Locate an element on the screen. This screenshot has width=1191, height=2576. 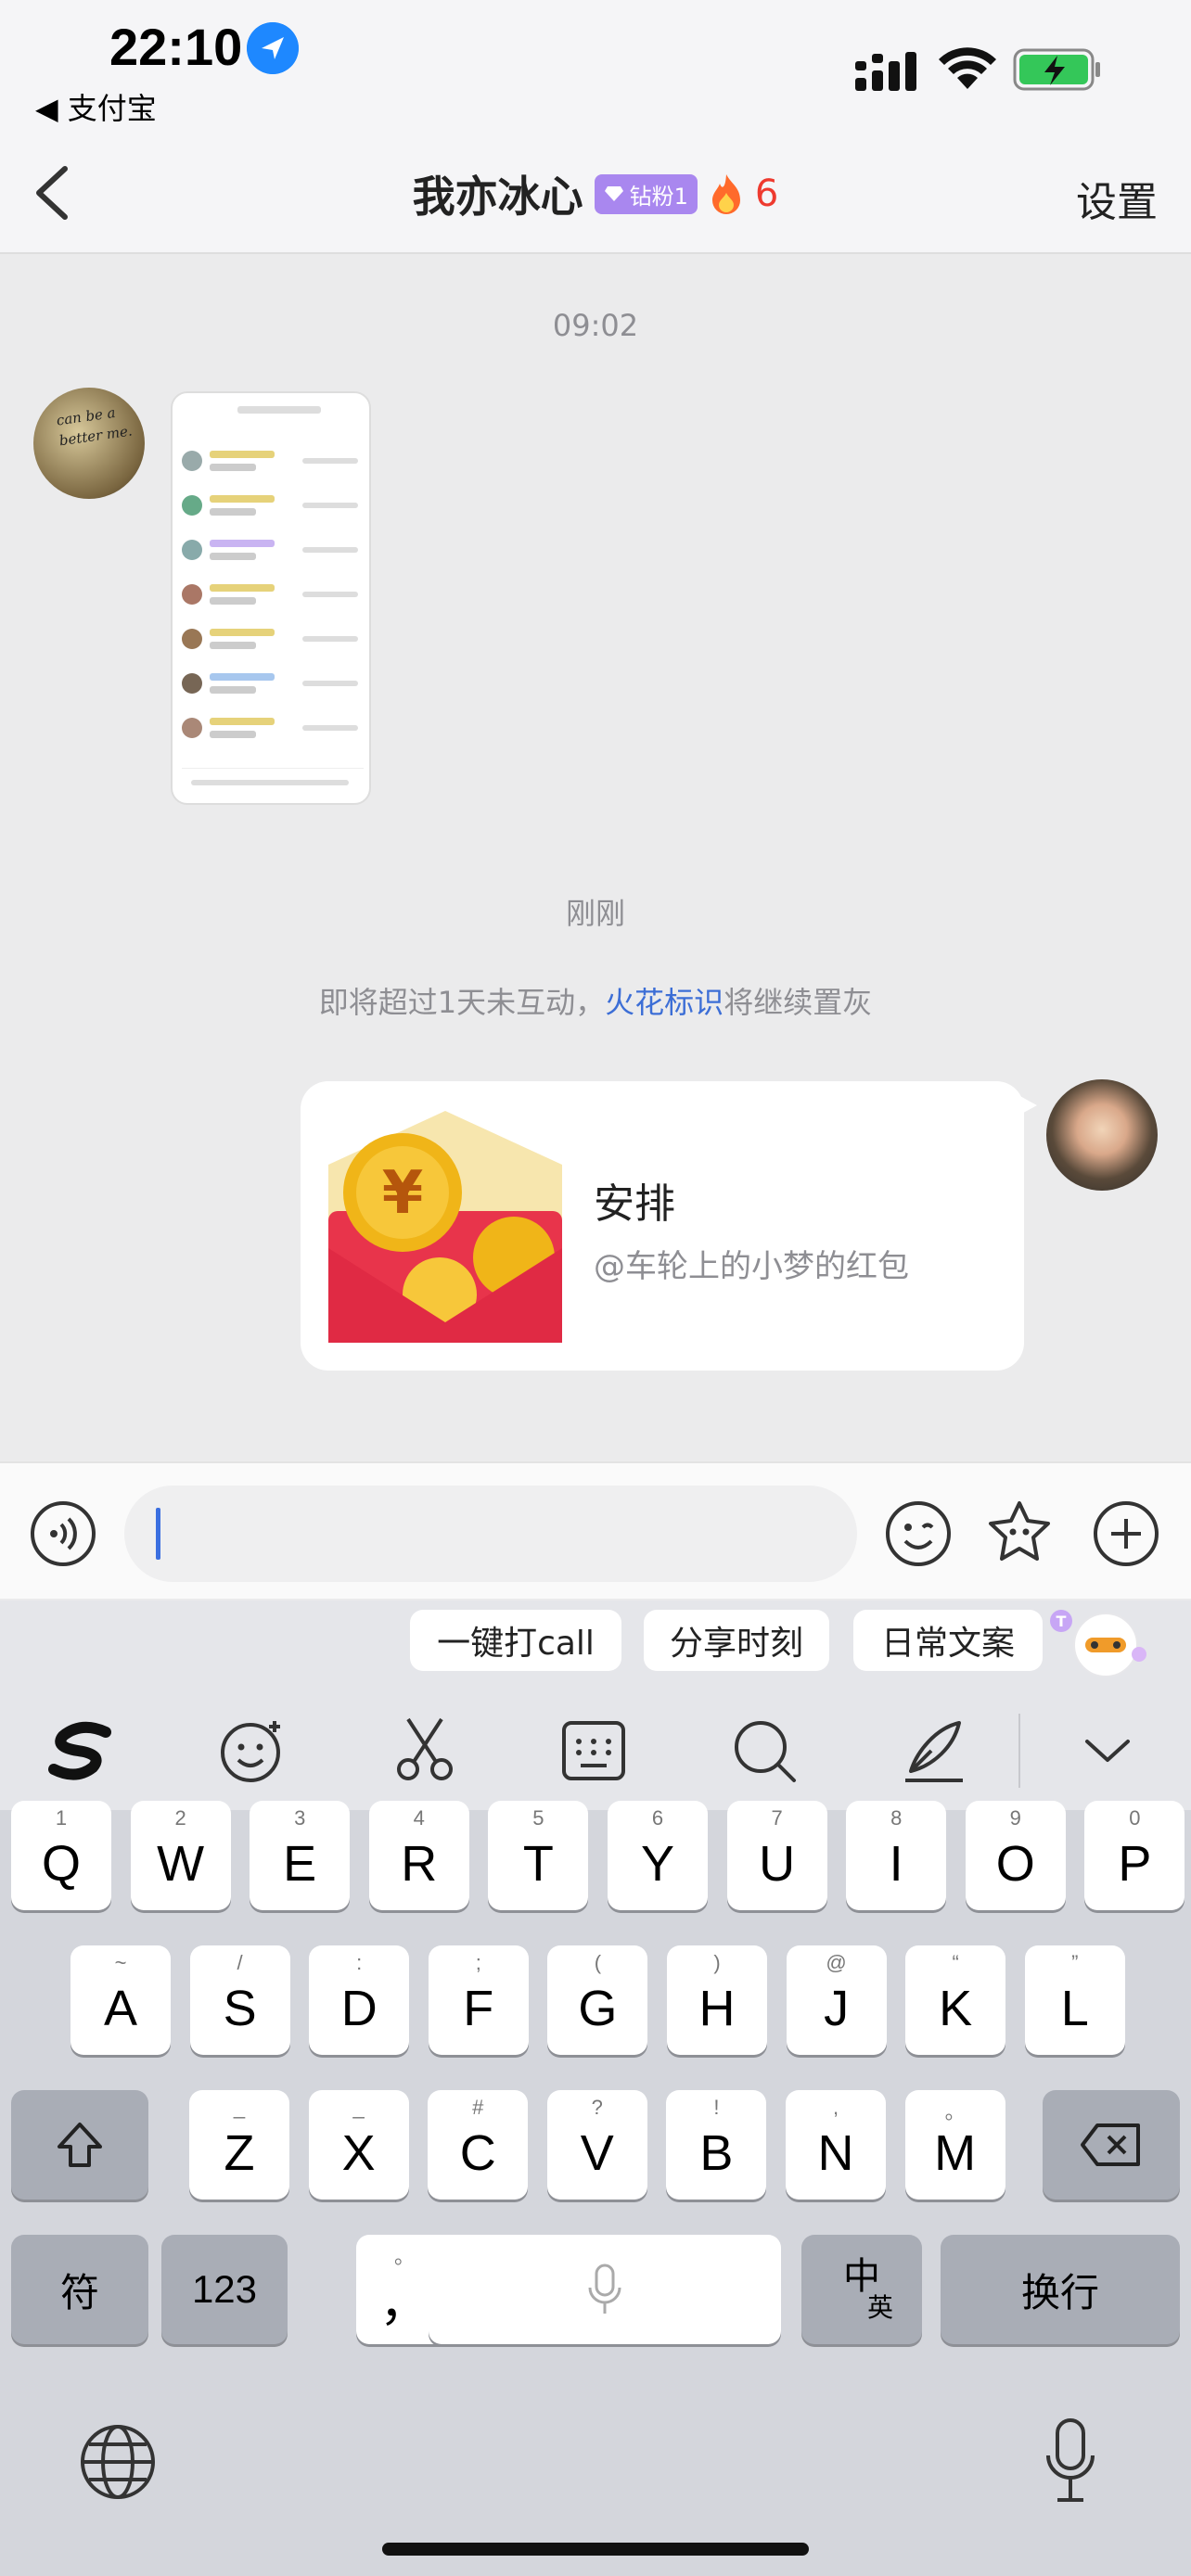
notice-prefix: 即将超过1天未互动， is located at coordinates (462, 1003).